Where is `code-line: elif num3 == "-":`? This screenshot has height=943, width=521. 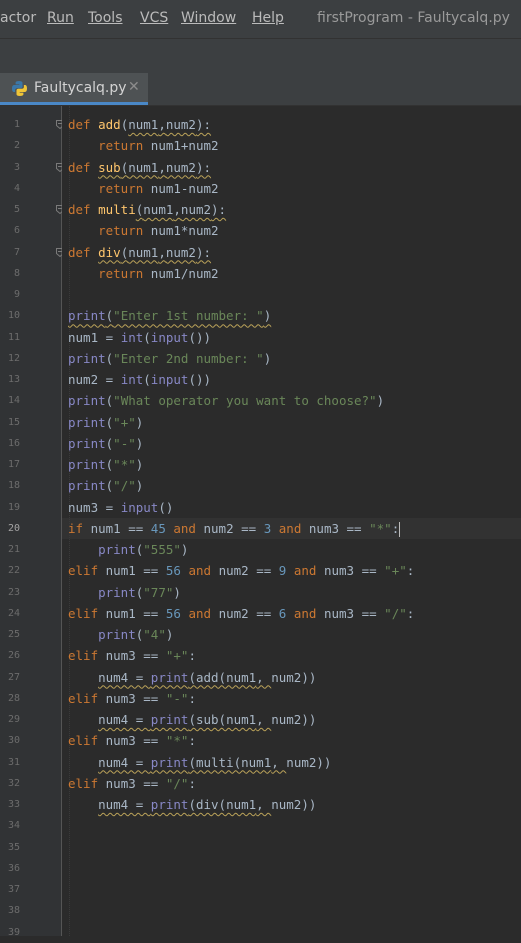 code-line: elif num3 == "-": is located at coordinates (132, 698).